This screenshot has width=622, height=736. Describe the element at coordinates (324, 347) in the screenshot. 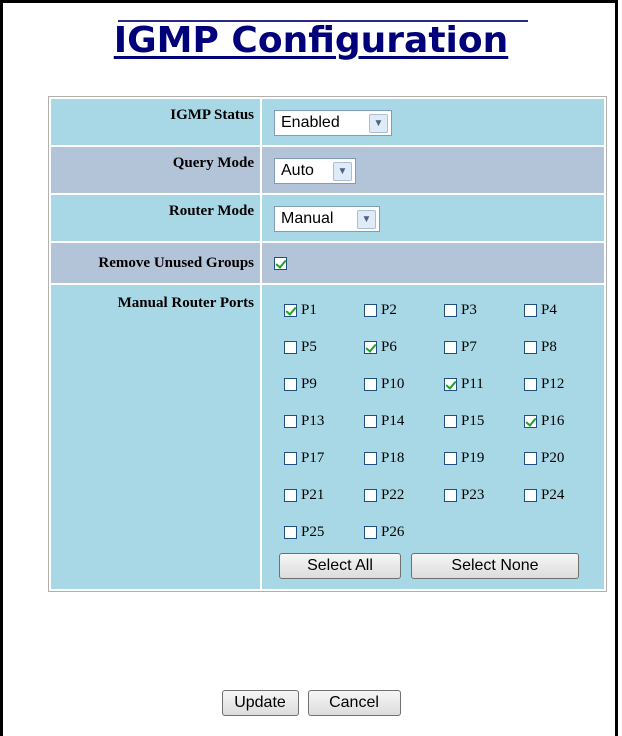

I see `port-item: P5` at that location.